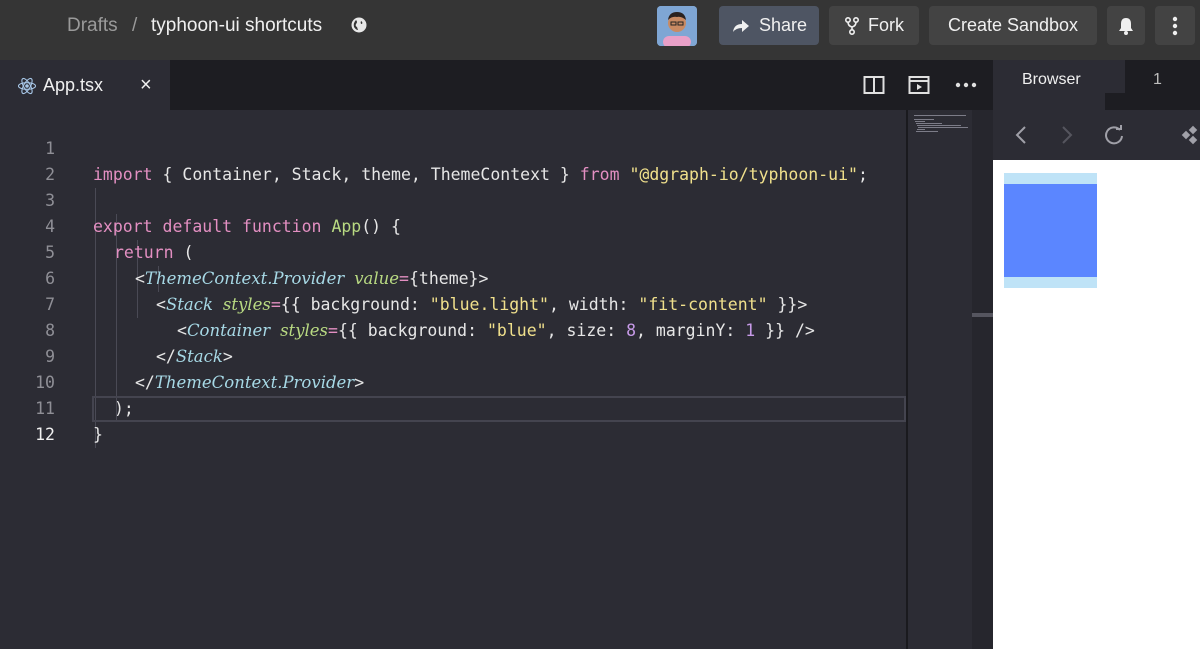 Image resolution: width=1200 pixels, height=649 pixels. What do you see at coordinates (1021, 135) in the screenshot?
I see `back-icon` at bounding box center [1021, 135].